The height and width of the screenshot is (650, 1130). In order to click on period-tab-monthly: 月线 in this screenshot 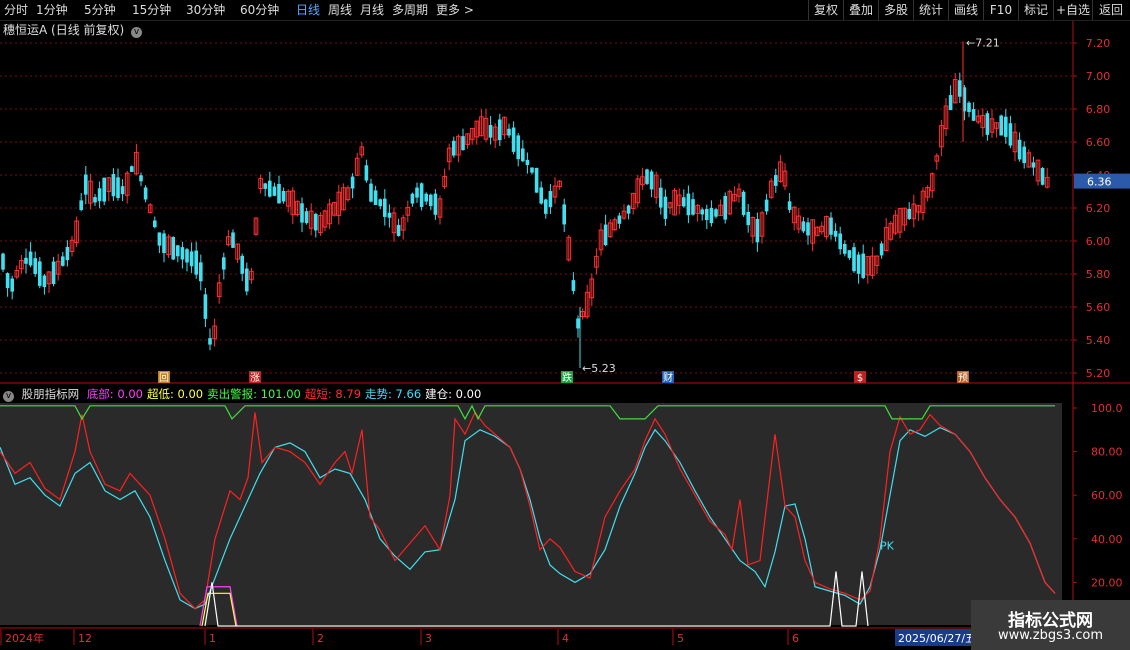, I will do `click(372, 10)`.